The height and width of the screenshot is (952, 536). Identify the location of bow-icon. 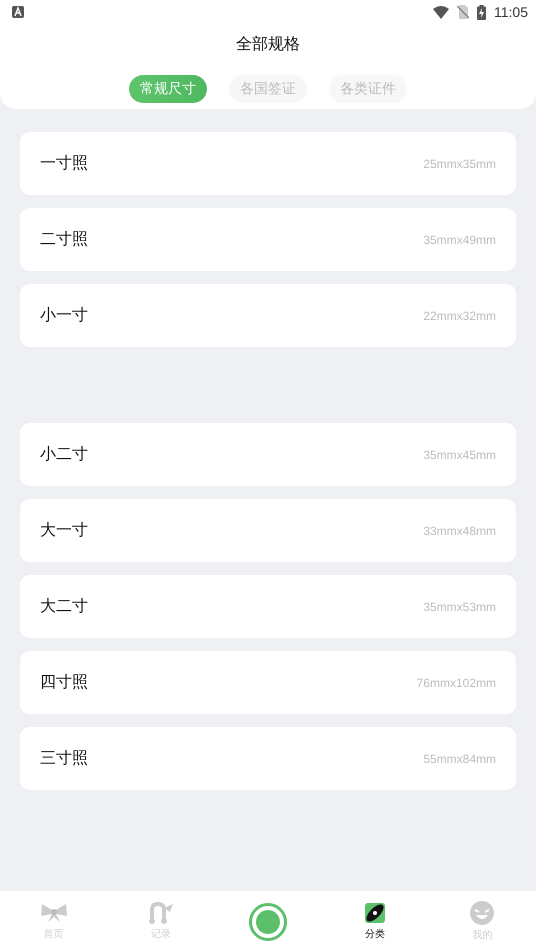
(54, 913).